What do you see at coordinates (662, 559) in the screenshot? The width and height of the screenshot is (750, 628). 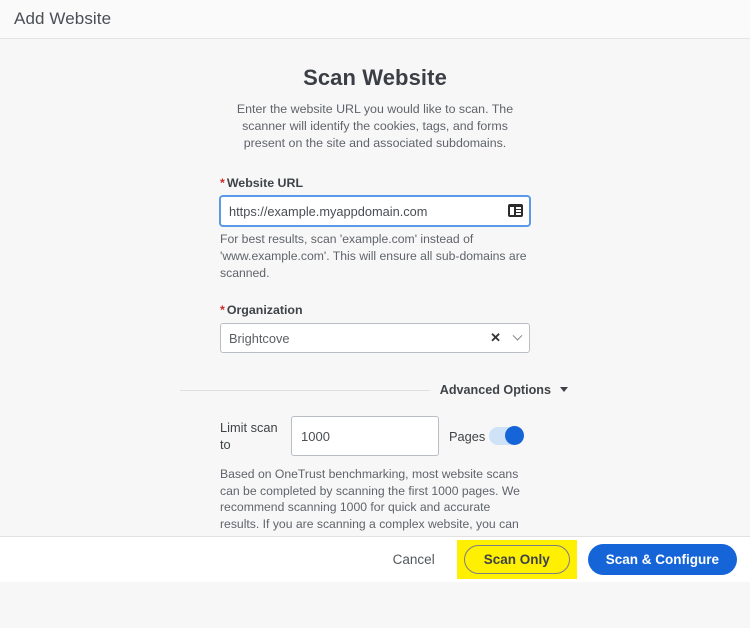 I see `scan-and-configure-button: Scan & Configure` at bounding box center [662, 559].